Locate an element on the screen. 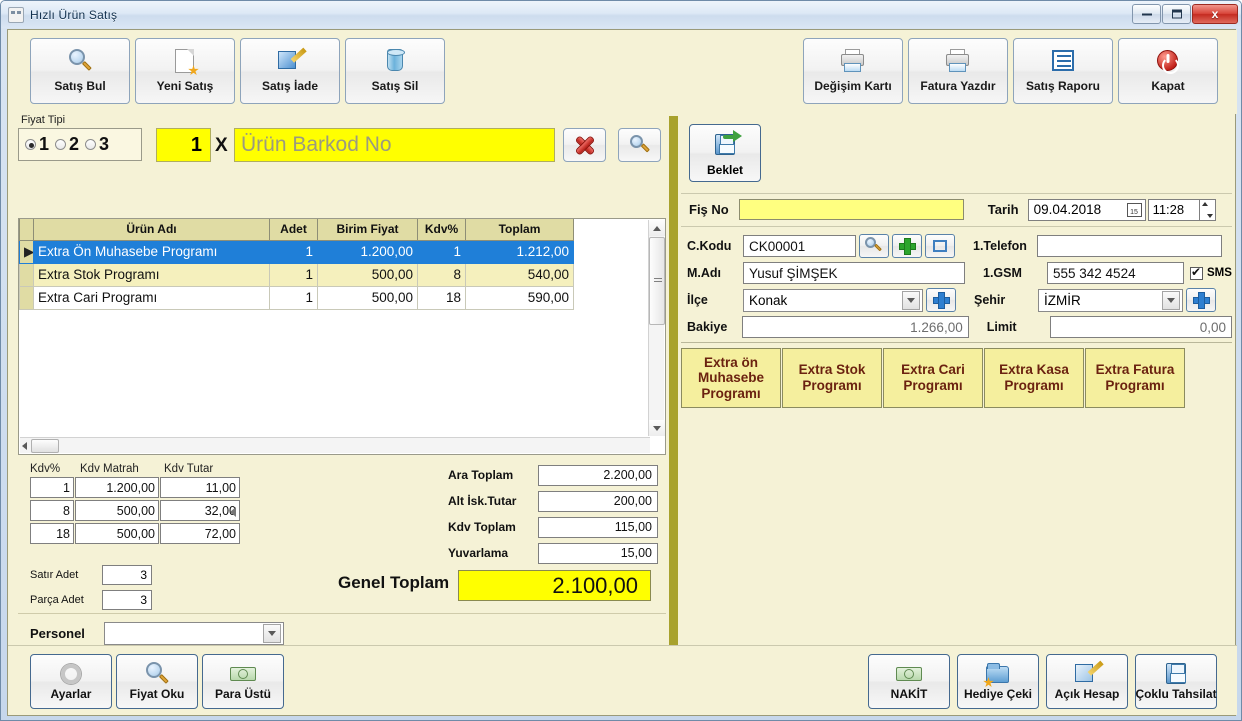 The image size is (1242, 721). sms-checkbox is located at coordinates (1196, 272).